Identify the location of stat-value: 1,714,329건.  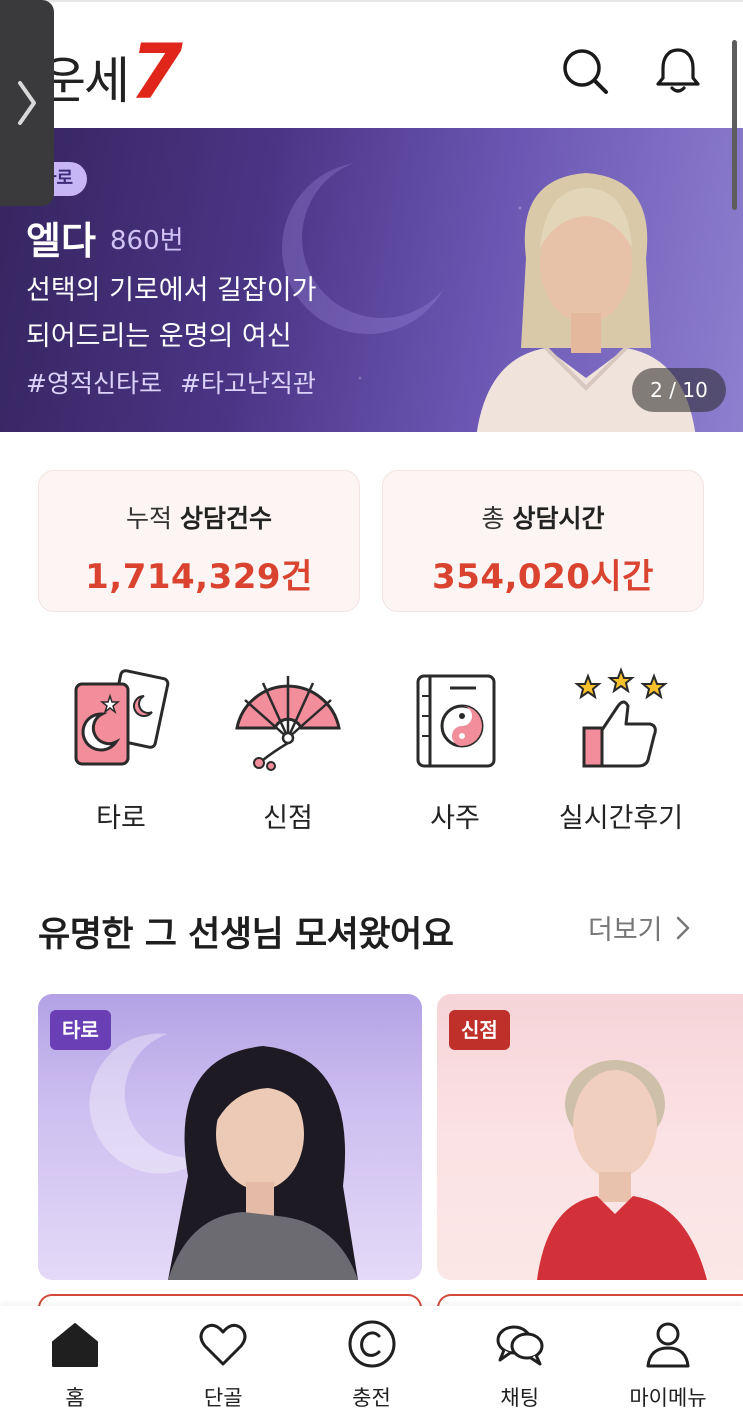
(199, 577).